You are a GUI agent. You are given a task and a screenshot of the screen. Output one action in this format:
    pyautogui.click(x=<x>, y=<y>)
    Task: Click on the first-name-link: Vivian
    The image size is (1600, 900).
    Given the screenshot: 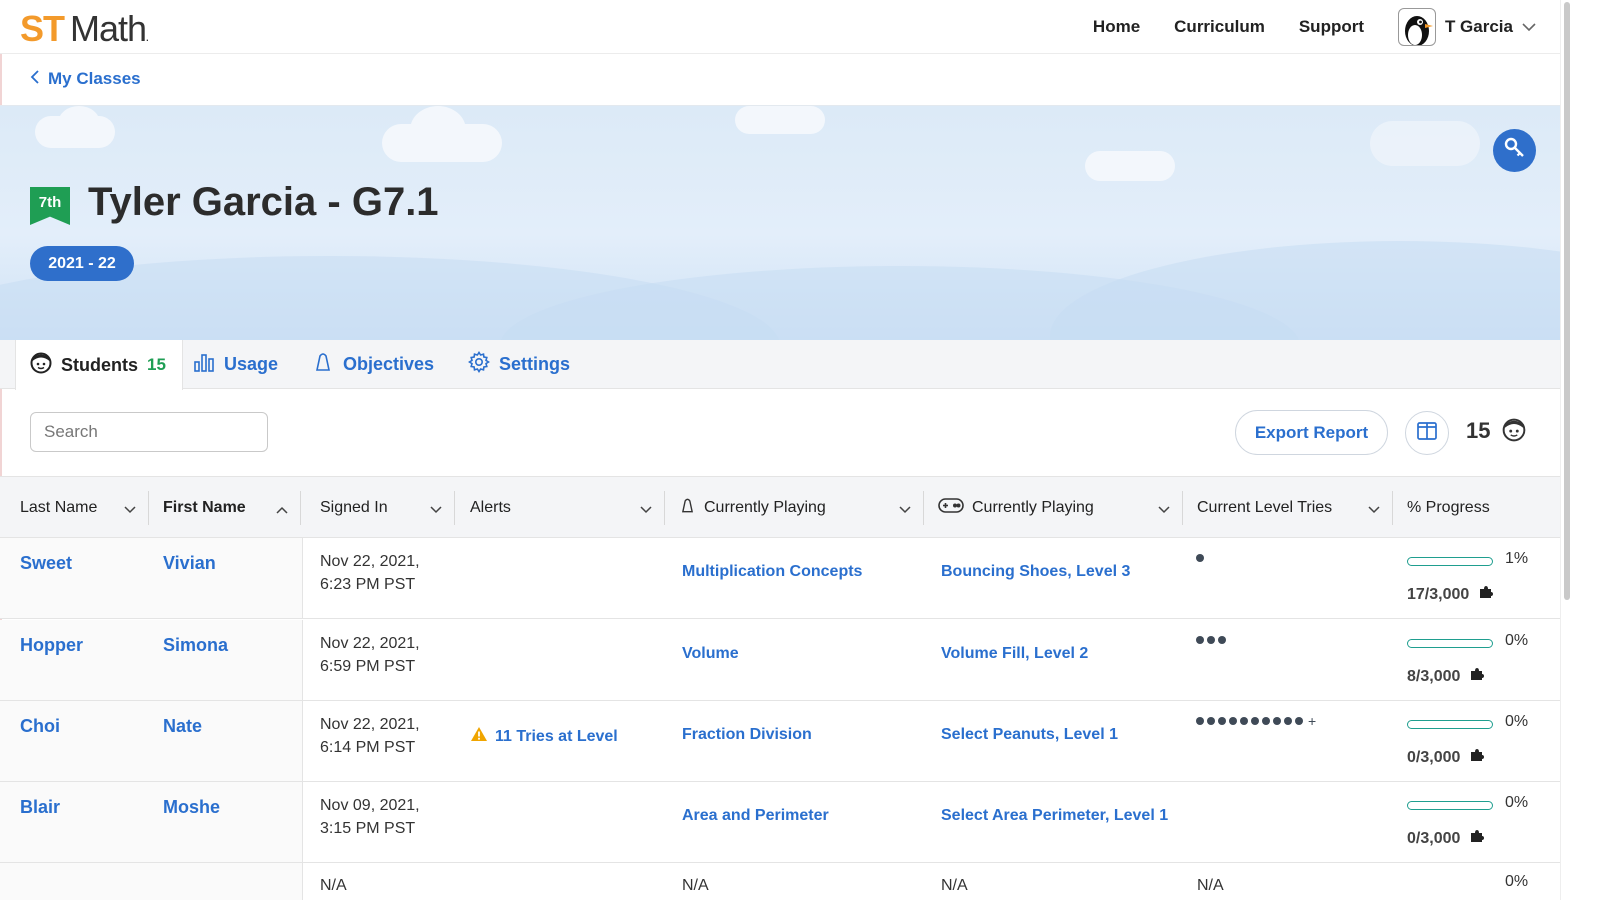 What is the action you would take?
    pyautogui.click(x=189, y=563)
    